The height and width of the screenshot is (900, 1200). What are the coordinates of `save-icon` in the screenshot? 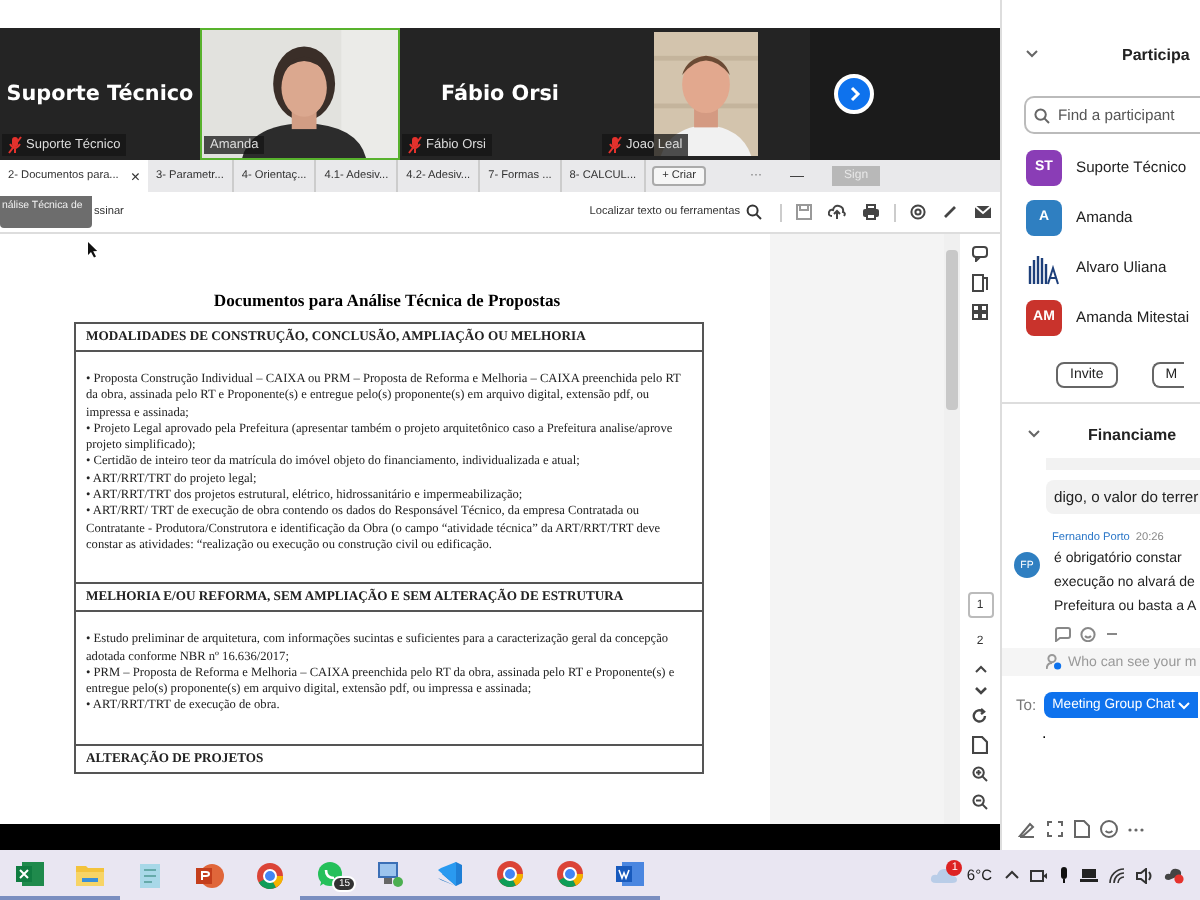 It's located at (804, 212).